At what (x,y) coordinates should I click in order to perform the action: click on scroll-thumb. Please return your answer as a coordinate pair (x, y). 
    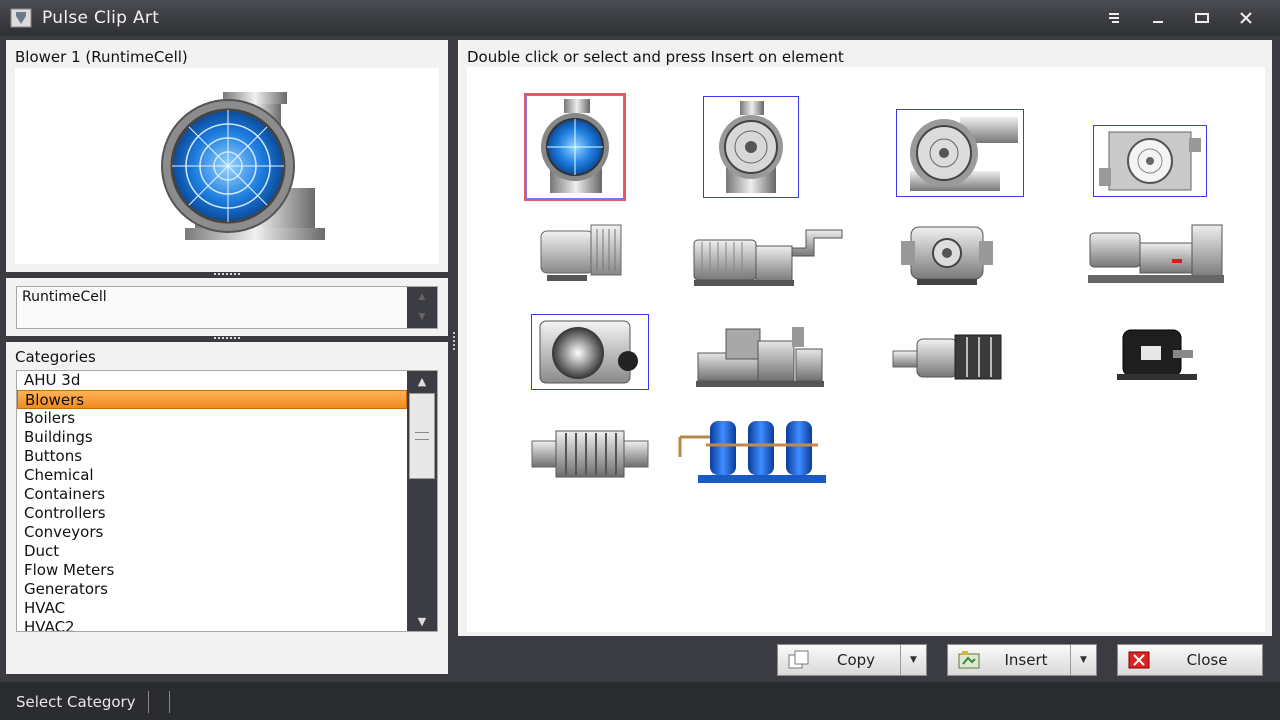
    Looking at the image, I should click on (422, 436).